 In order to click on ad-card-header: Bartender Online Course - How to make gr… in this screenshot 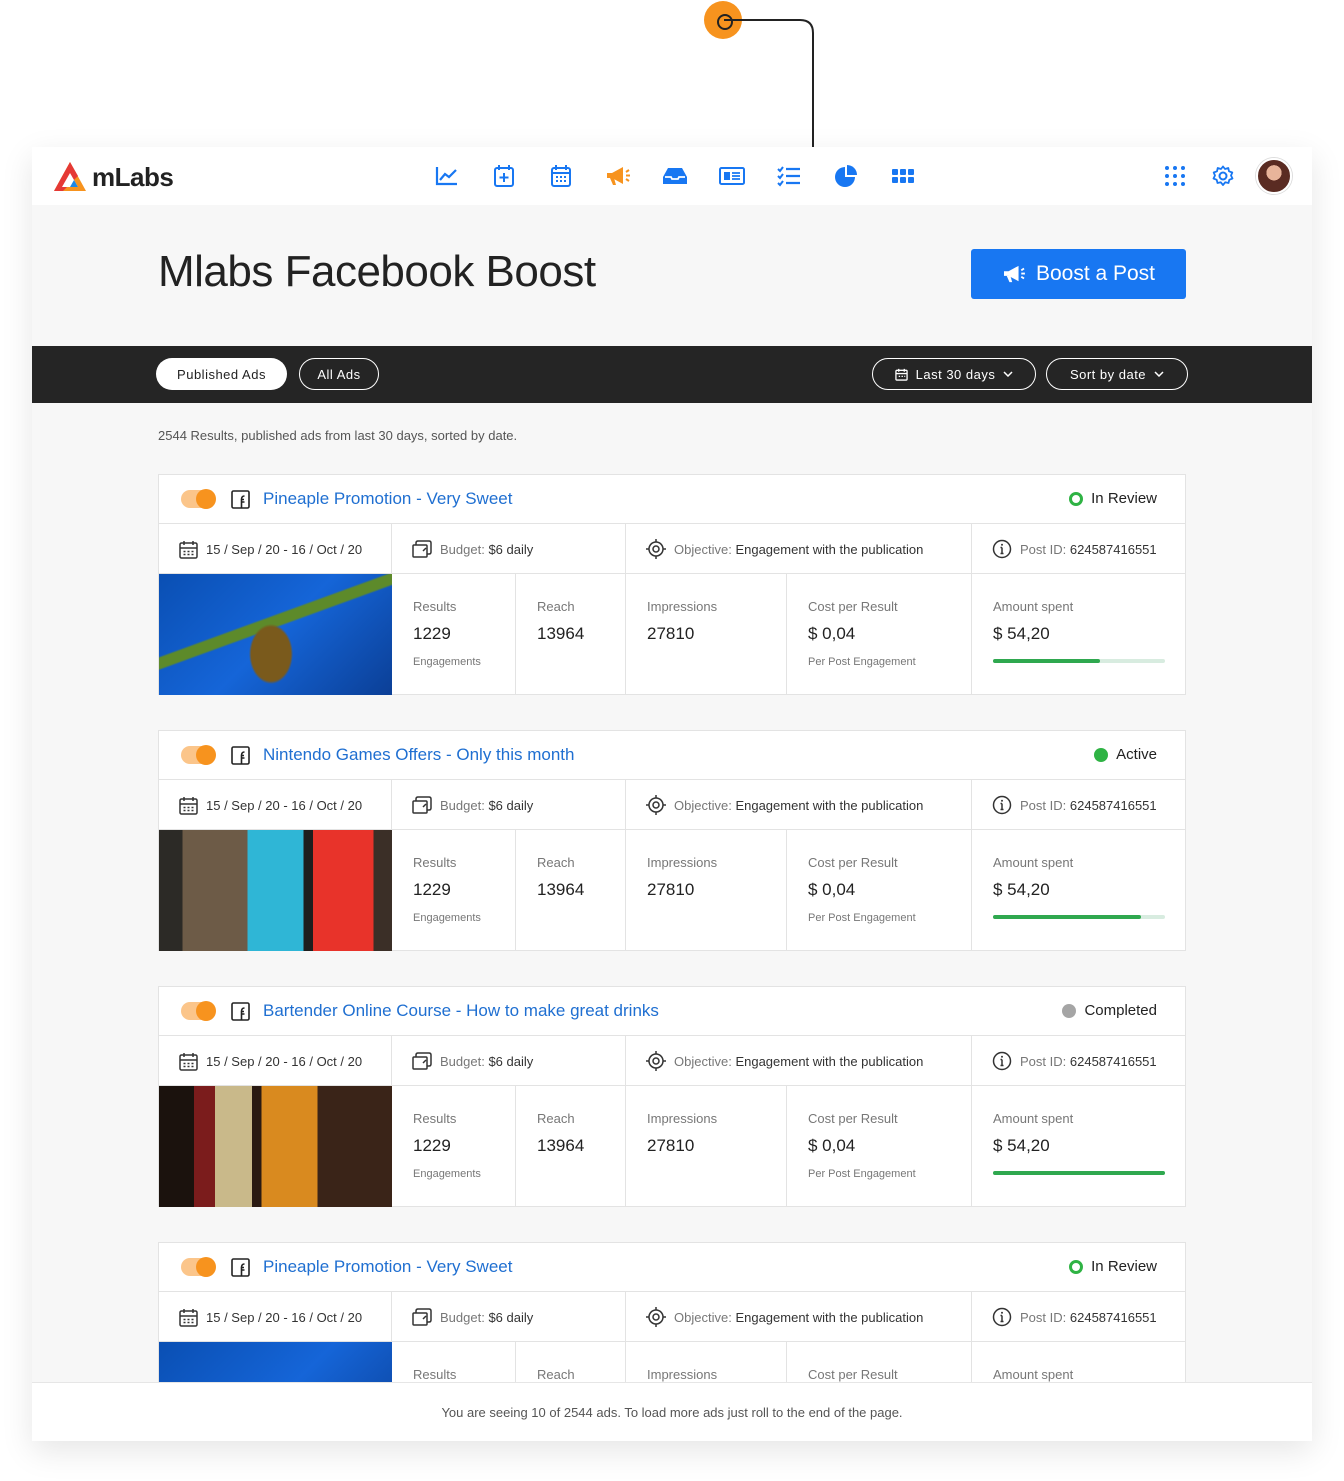, I will do `click(672, 1011)`.